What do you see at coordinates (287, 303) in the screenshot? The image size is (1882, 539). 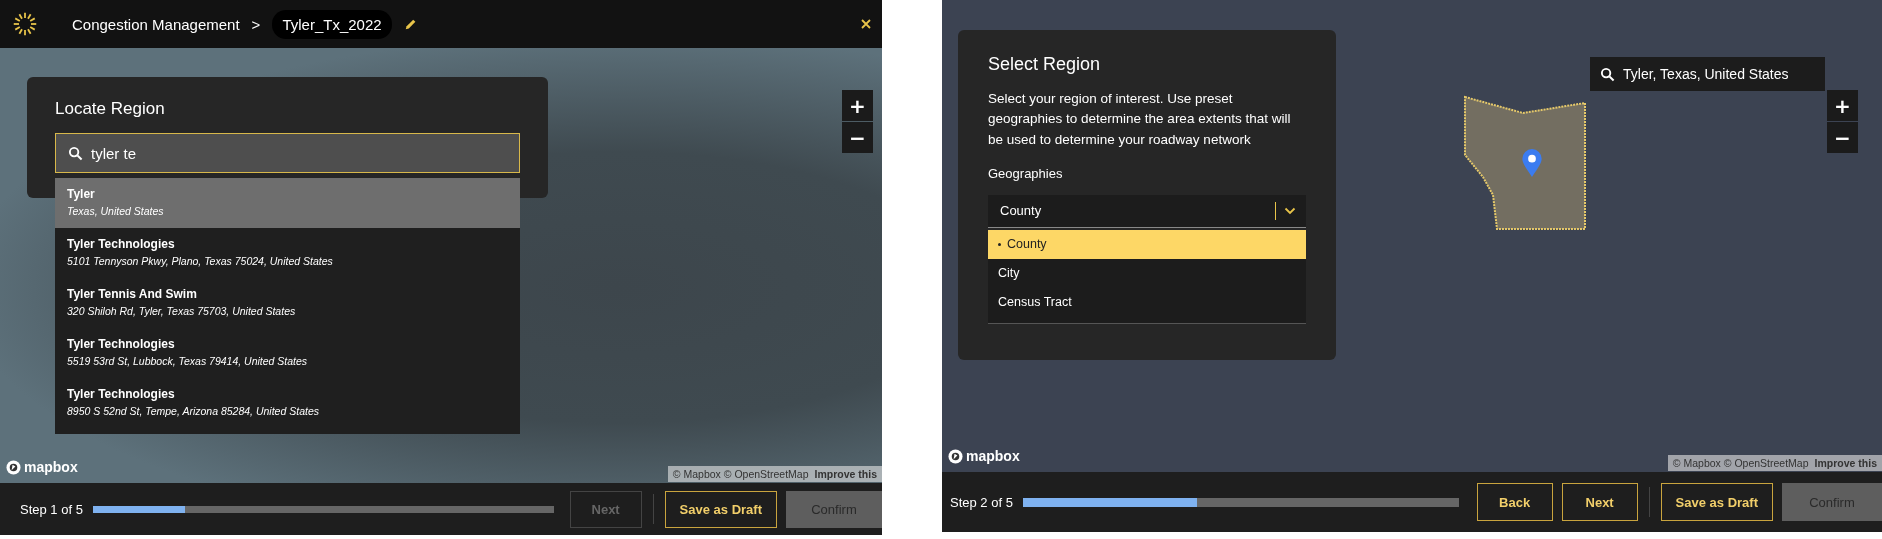 I see `result-item: Tyler Tennis And Swim 320 Shiloh Rd, Tyler, Texas 75703, United States` at bounding box center [287, 303].